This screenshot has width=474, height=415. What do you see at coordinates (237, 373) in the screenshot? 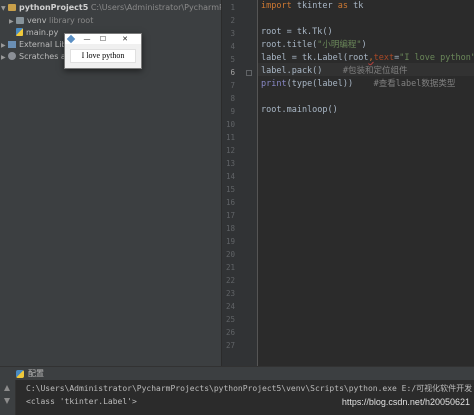
I see `run-panel-header: 配置` at bounding box center [237, 373].